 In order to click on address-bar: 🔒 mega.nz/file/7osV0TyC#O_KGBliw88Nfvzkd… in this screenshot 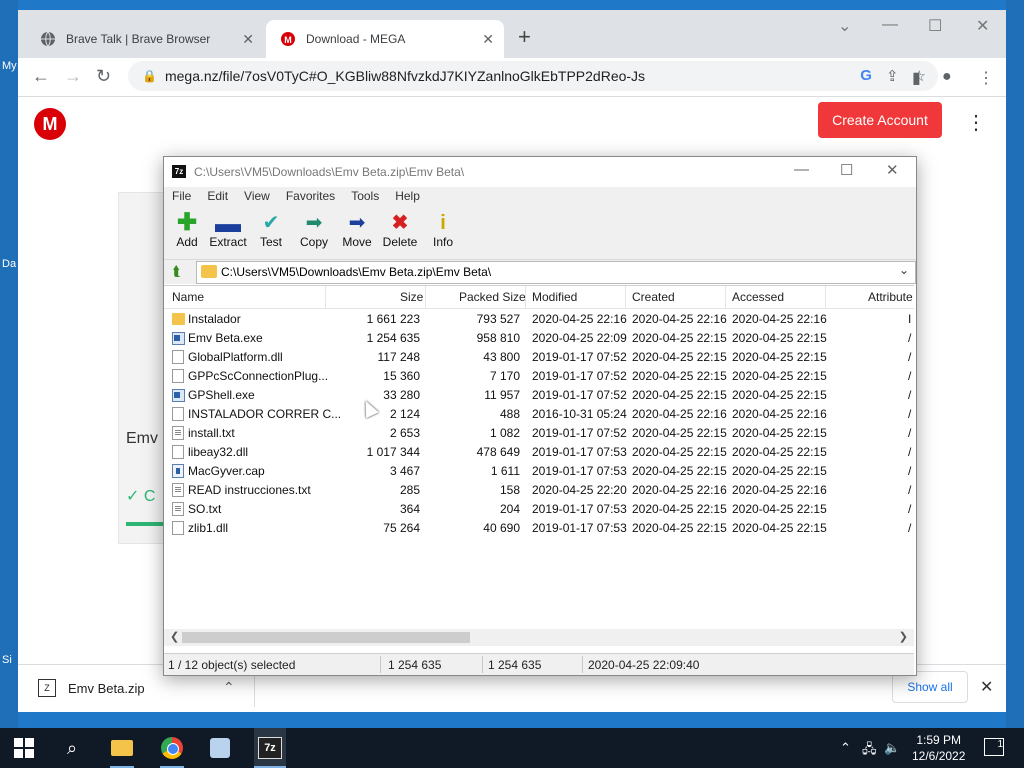, I will do `click(533, 76)`.